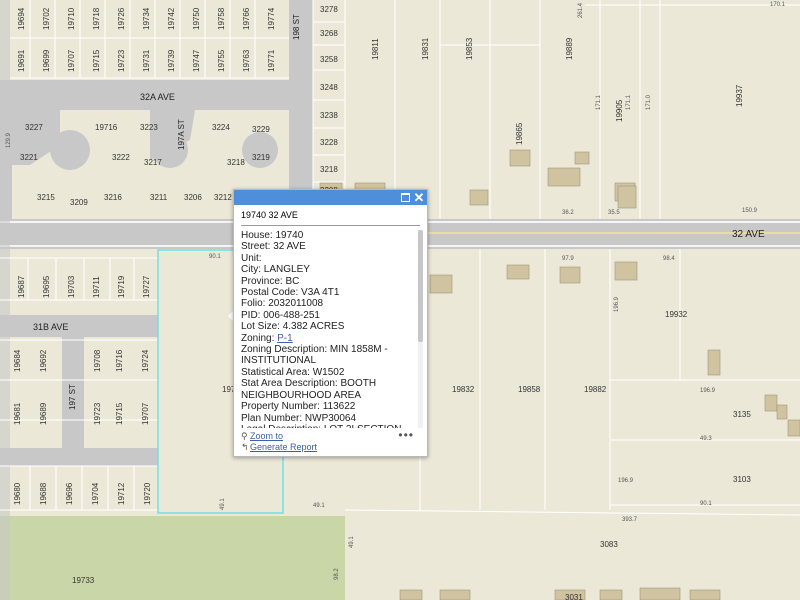 The image size is (800, 600). Describe the element at coordinates (328, 338) in the screenshot. I see `zoning-line: Zoning: P-1` at that location.